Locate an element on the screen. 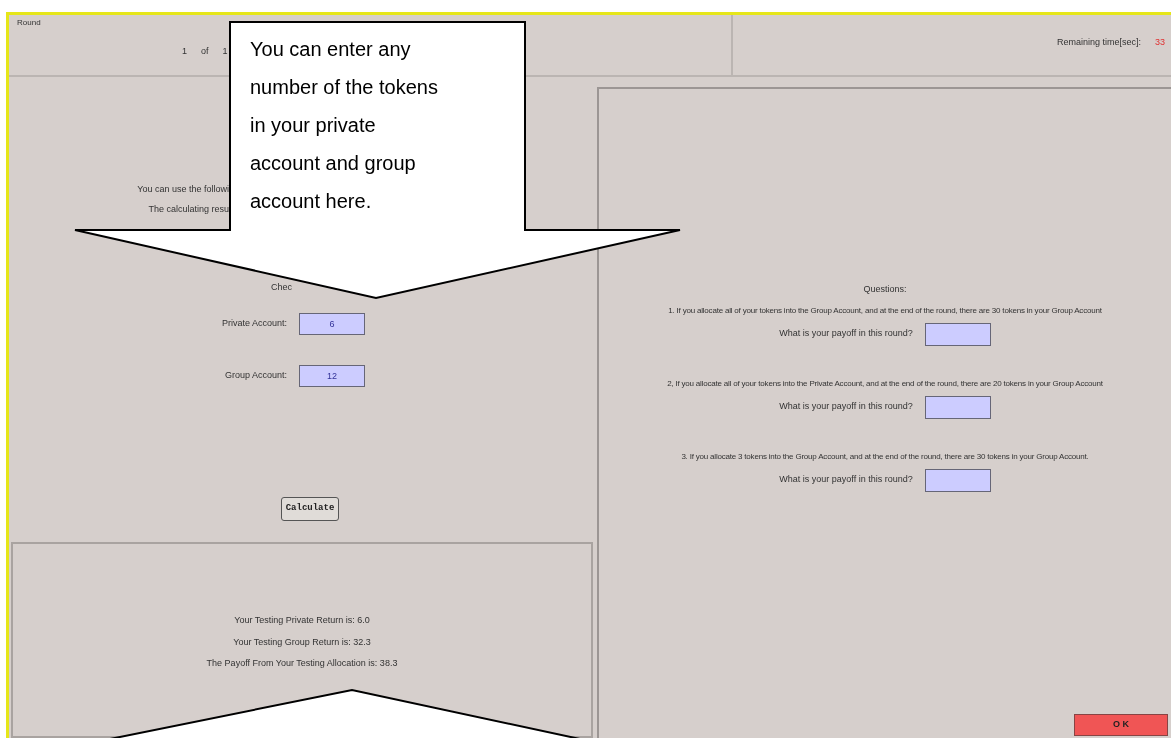 The height and width of the screenshot is (738, 1171). question-text: 3. If you allocate 3 tokens into the Group Account, and at the end of the round, there are 30 tokens in your Group Account. is located at coordinates (885, 456).